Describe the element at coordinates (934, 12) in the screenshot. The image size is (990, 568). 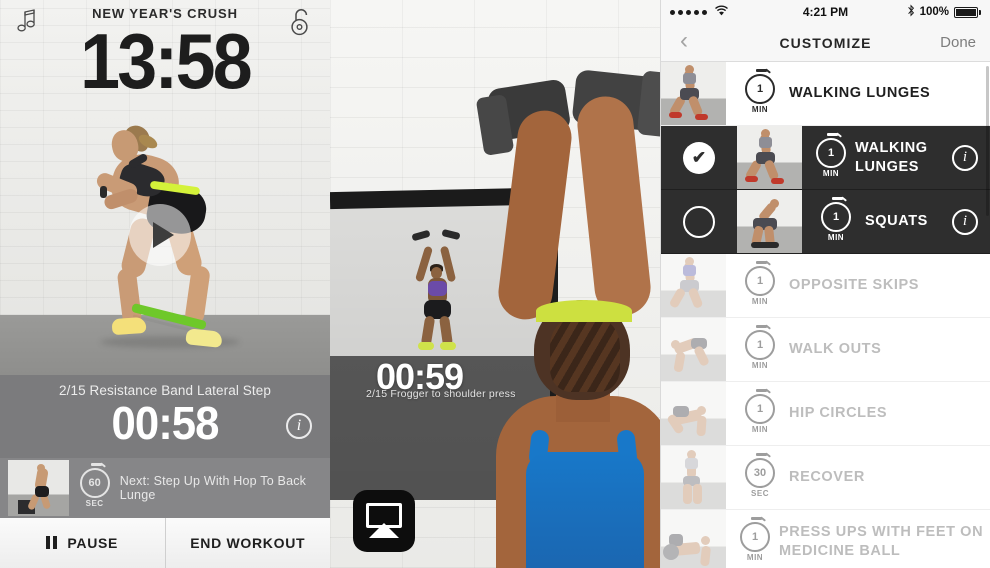
I see `battery-percentage: 100%` at that location.